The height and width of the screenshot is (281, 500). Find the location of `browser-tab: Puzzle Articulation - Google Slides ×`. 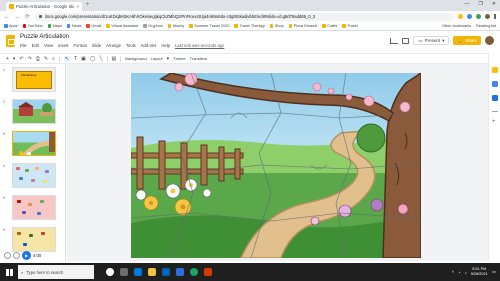

browser-tab: Puzzle Articulation - Google Slides × is located at coordinates (44, 6).